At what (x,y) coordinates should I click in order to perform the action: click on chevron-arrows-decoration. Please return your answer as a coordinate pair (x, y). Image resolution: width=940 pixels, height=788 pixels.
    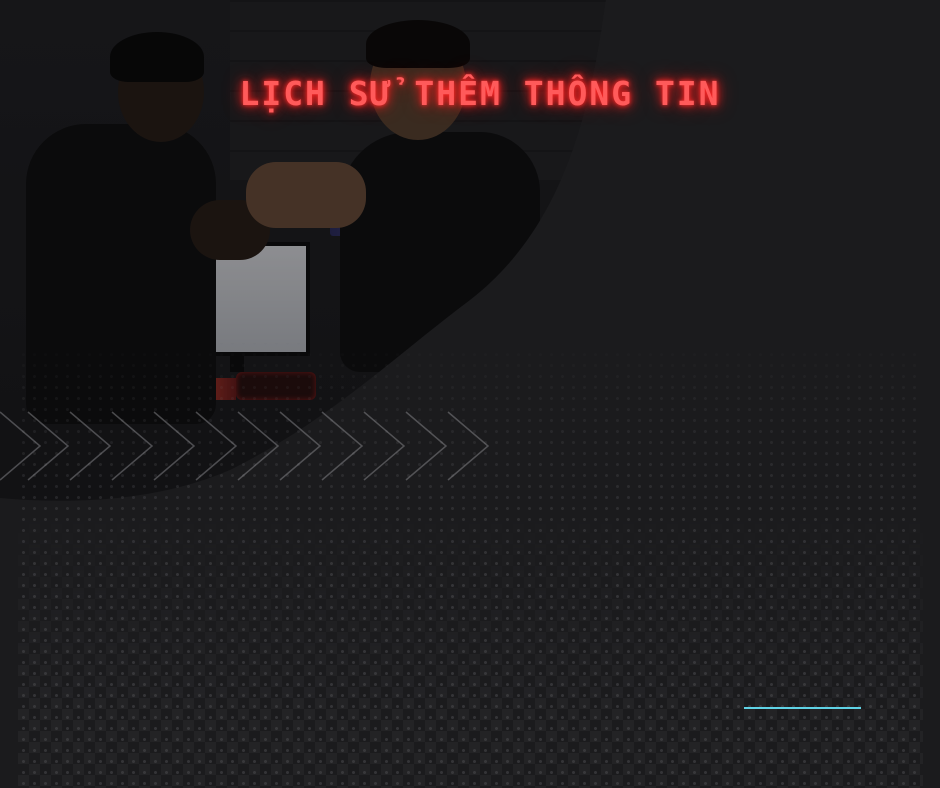
    Looking at the image, I should click on (245, 446).